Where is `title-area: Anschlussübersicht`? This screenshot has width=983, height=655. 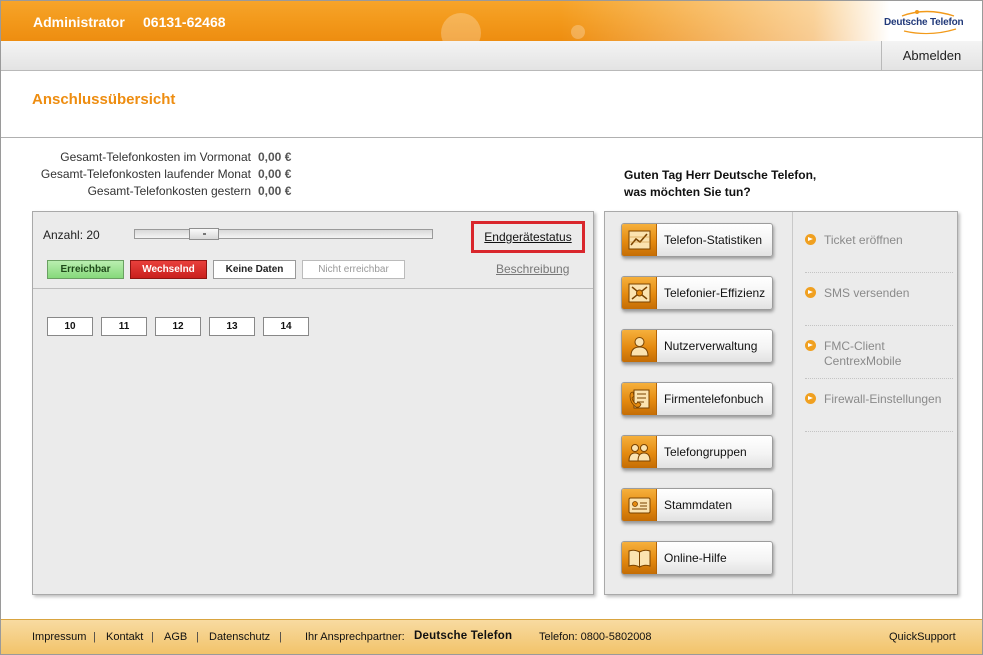 title-area: Anschlussübersicht is located at coordinates (491, 105).